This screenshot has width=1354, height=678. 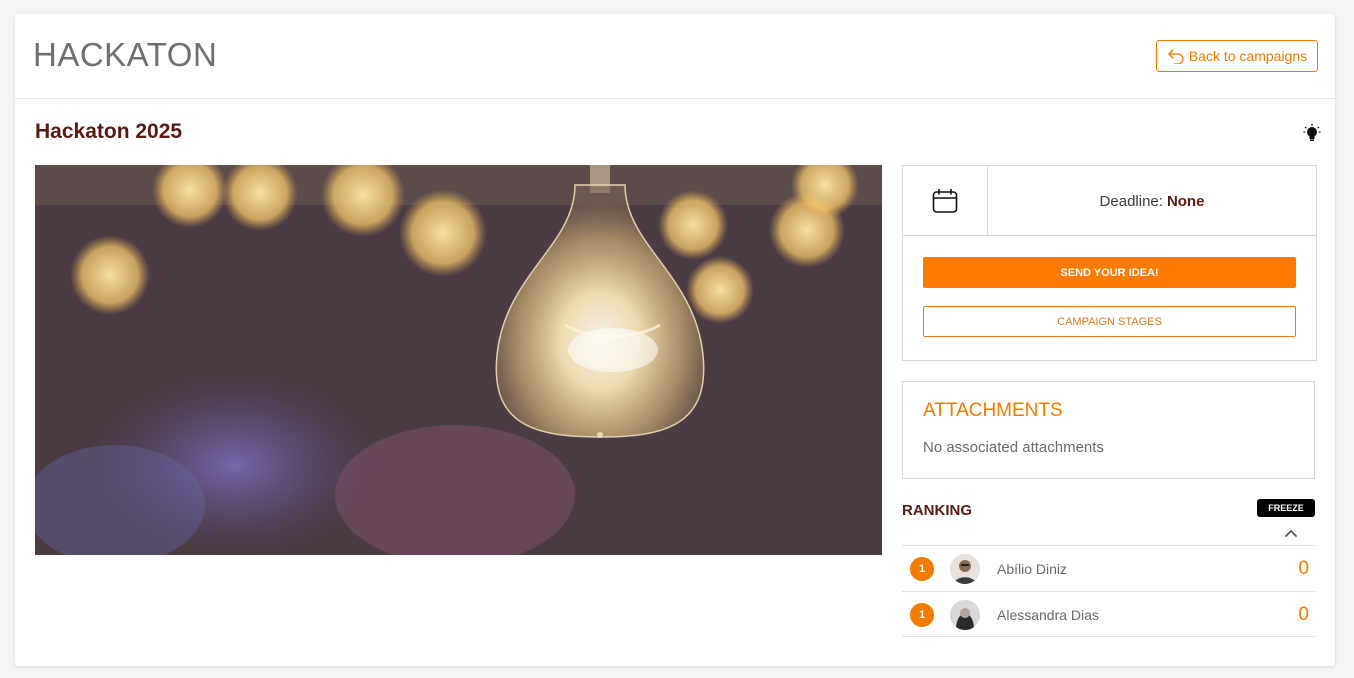 What do you see at coordinates (1291, 533) in the screenshot?
I see `chevron-up-icon` at bounding box center [1291, 533].